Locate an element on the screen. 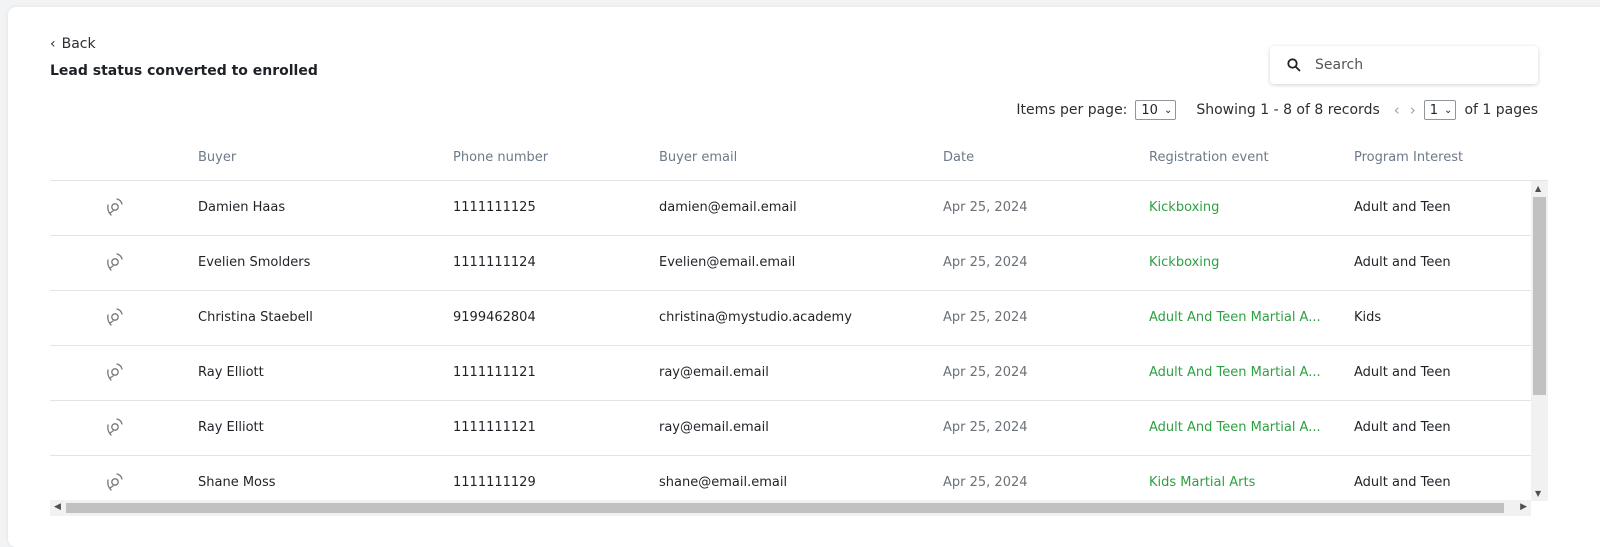 The height and width of the screenshot is (547, 1600). column-header-date: Date is located at coordinates (958, 157).